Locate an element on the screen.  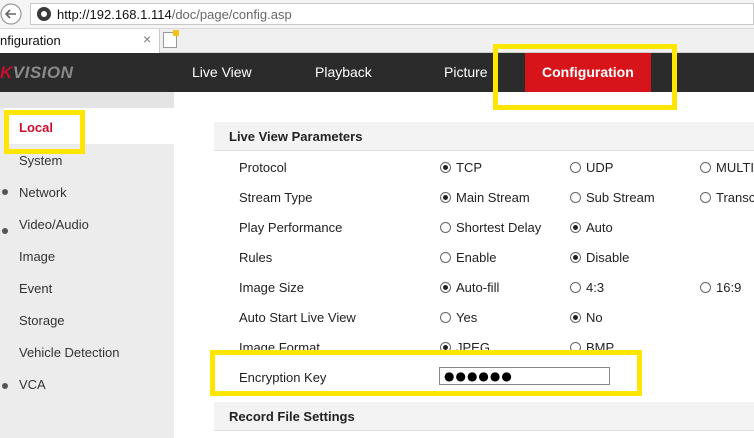
site-info-icon is located at coordinates (44, 14).